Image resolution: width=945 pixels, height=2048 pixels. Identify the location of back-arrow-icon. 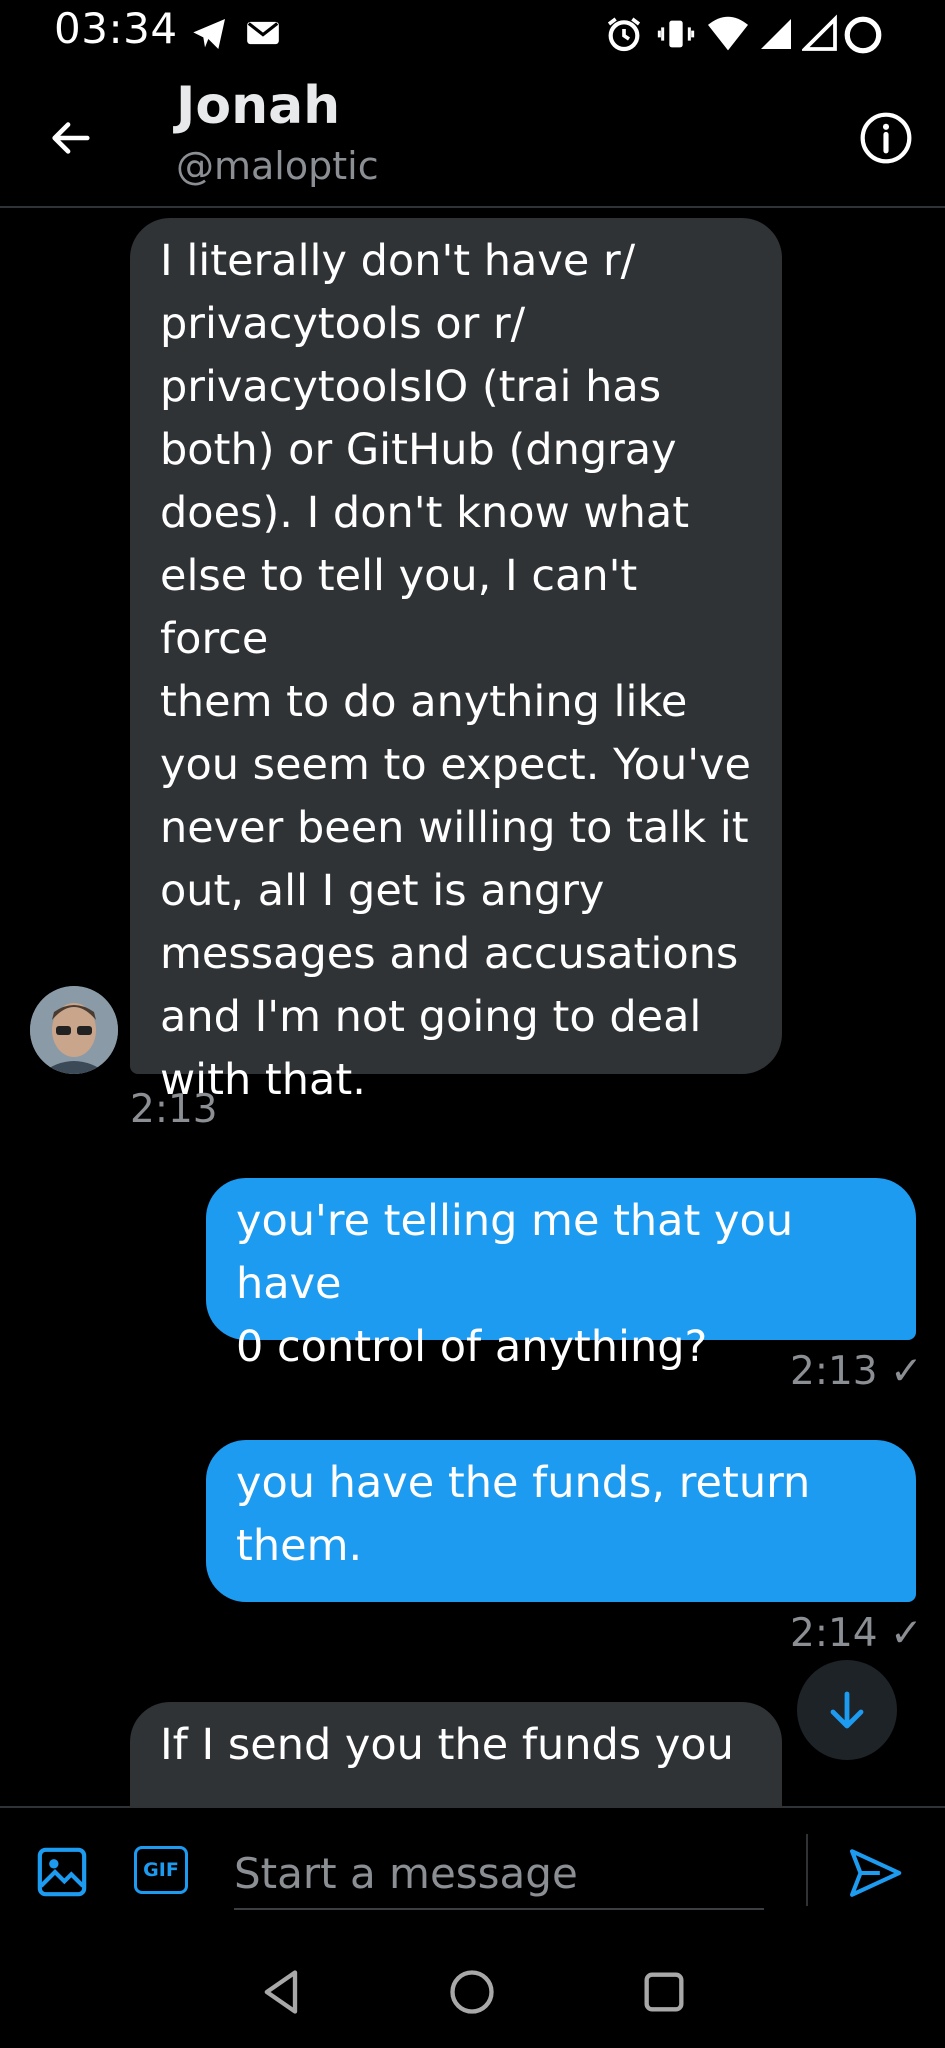
(71, 138).